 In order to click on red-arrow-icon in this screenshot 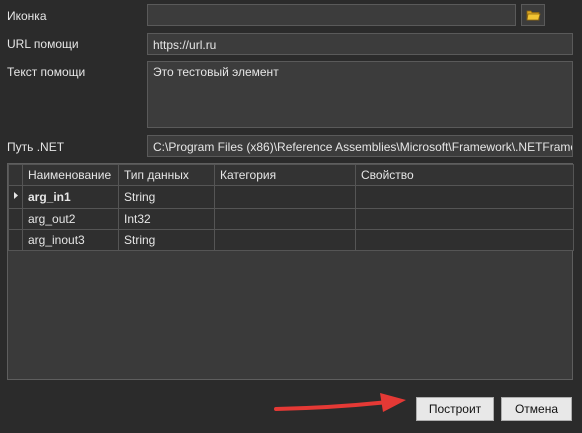, I will do `click(340, 402)`.